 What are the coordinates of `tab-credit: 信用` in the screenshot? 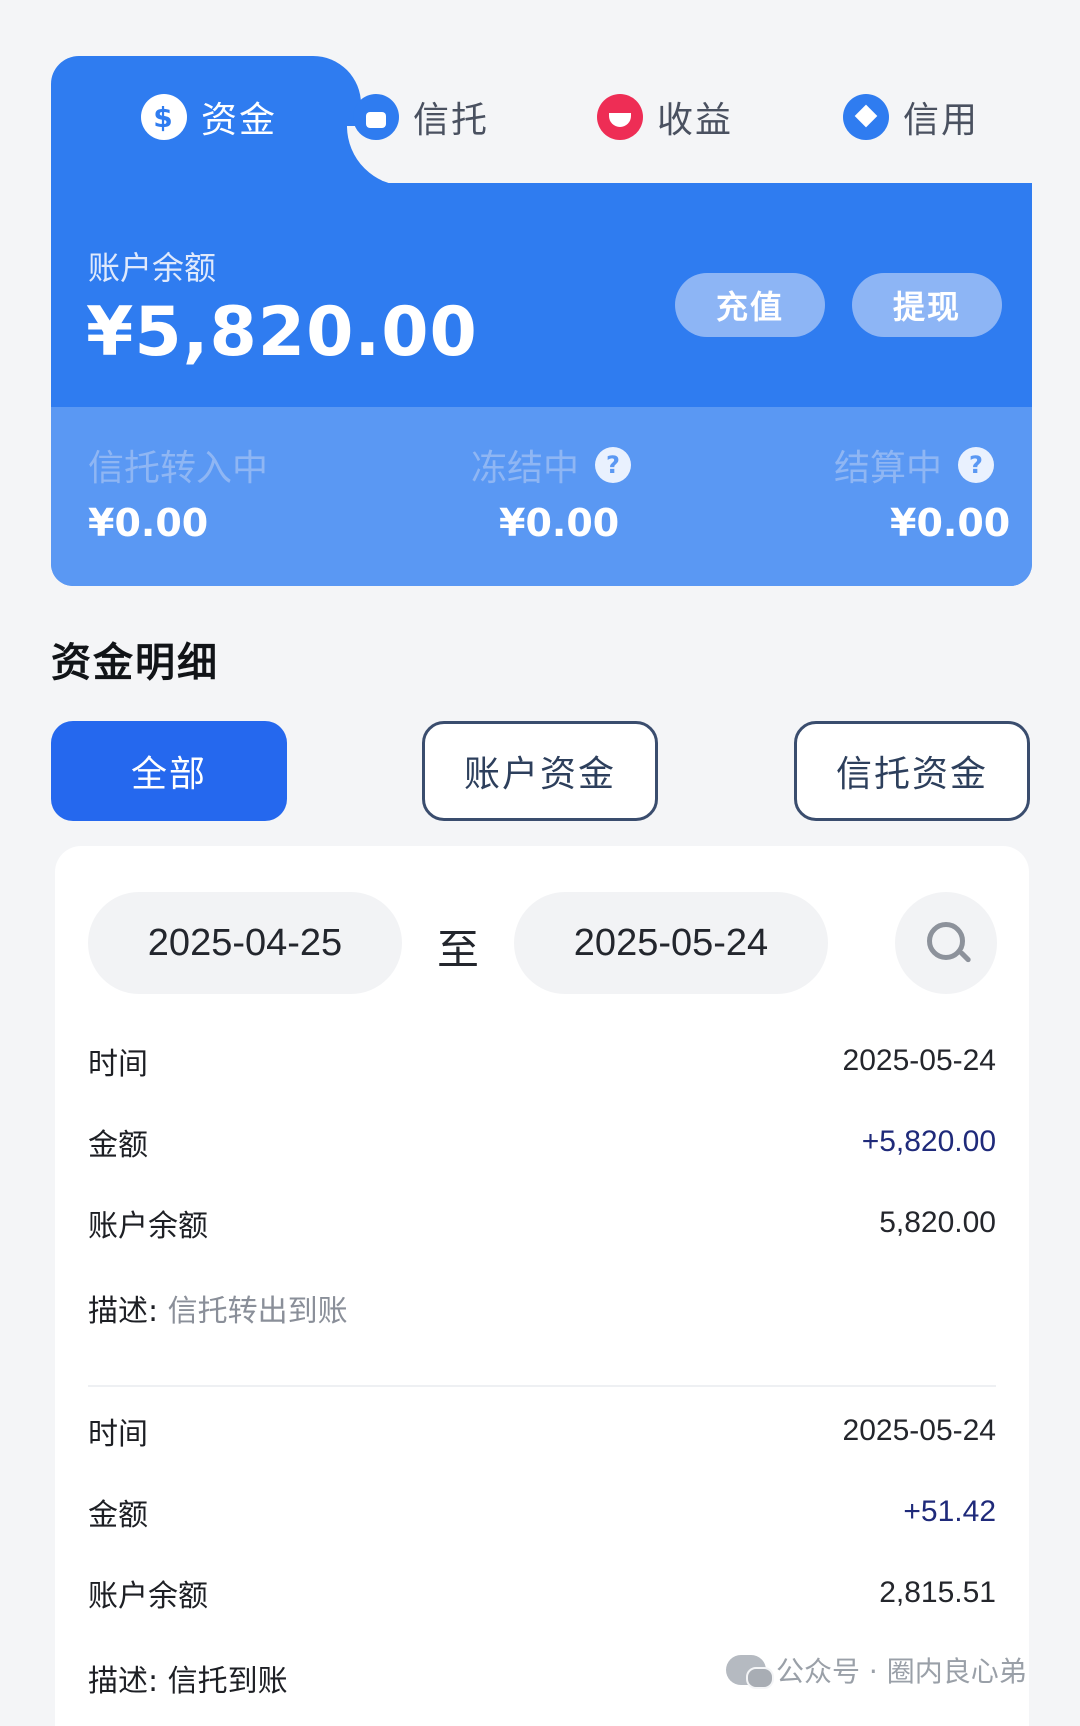 It's located at (911, 117).